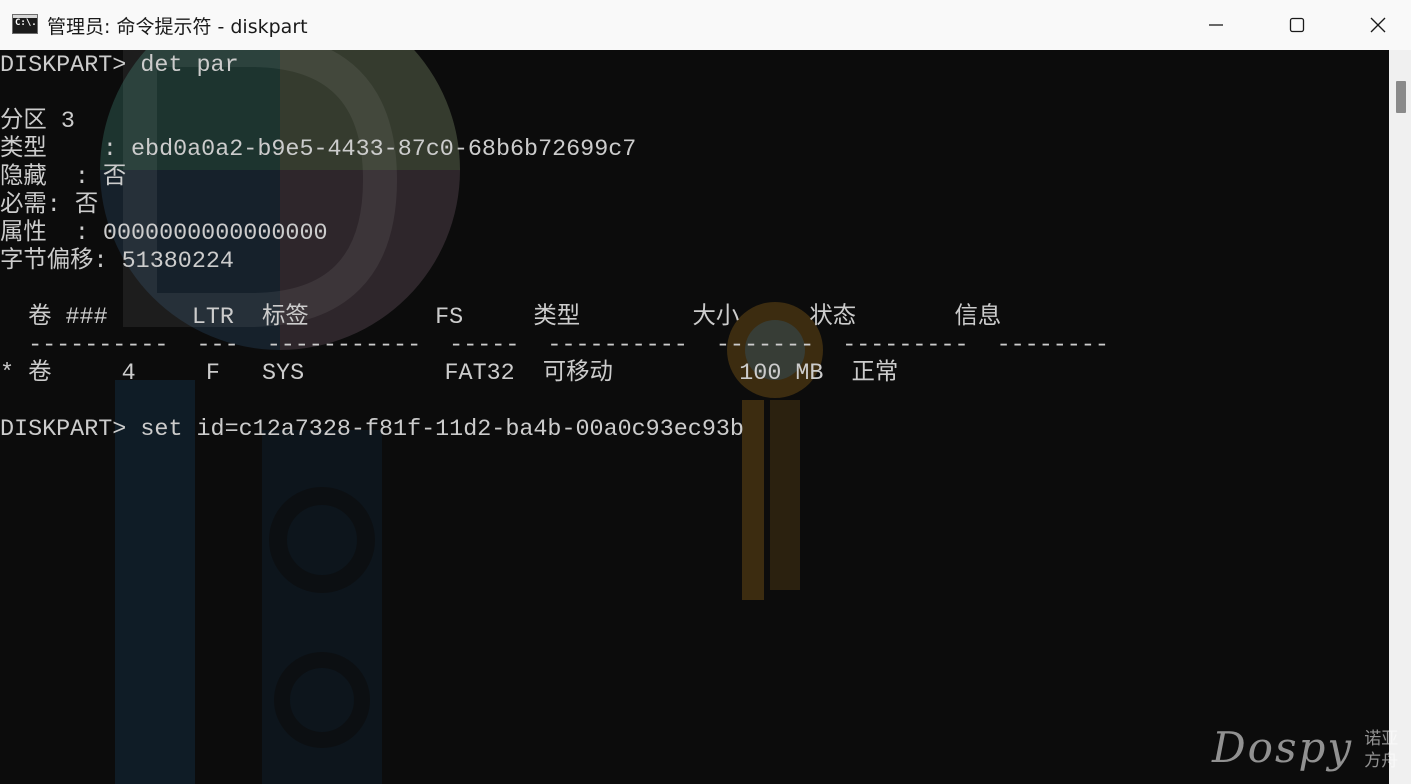  Describe the element at coordinates (37, 122) in the screenshot. I see `console-line-partition: 分区 3` at that location.